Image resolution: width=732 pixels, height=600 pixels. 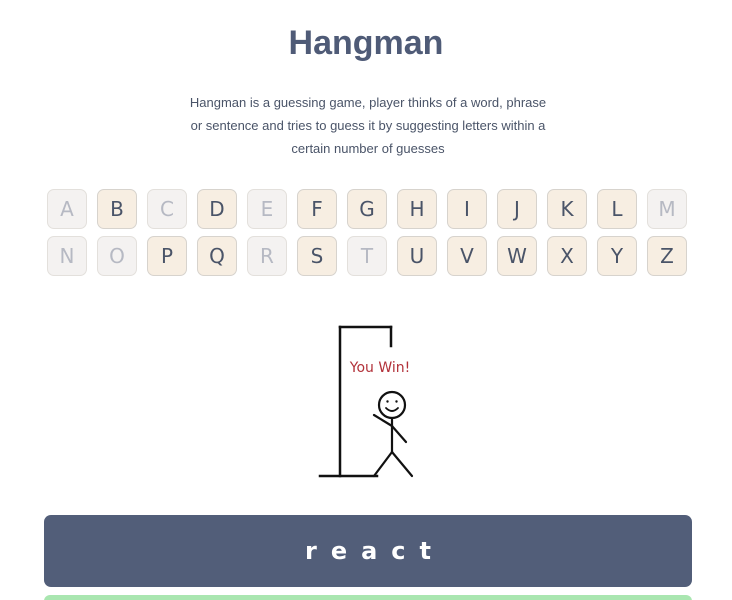 I want to click on letter-key: E, so click(x=267, y=209).